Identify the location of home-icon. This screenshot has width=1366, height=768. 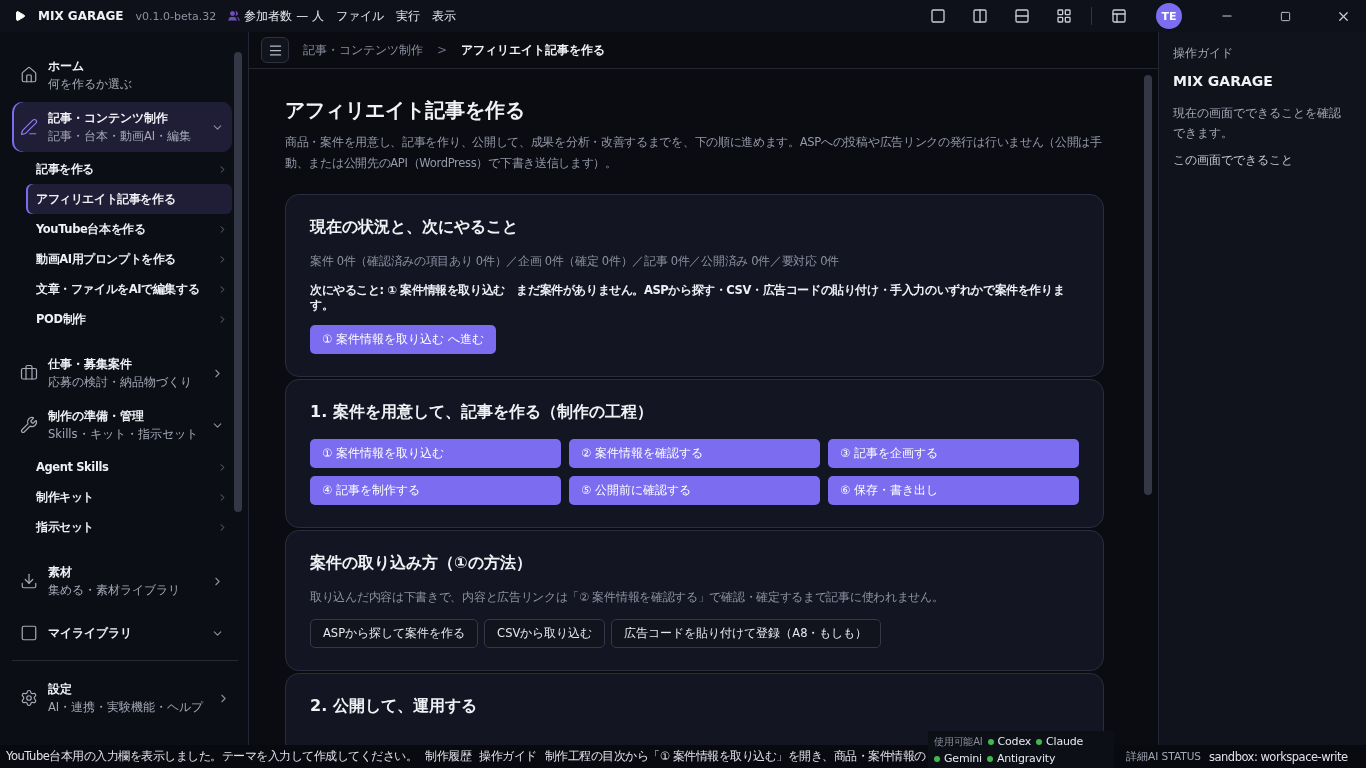
(29, 75).